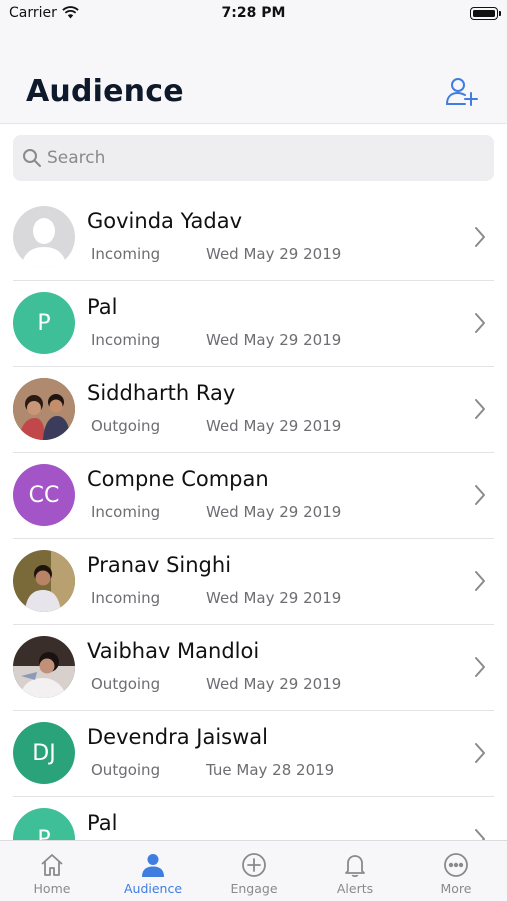 This screenshot has height=901, width=507. What do you see at coordinates (178, 479) in the screenshot?
I see `contact-name: Compne Compan` at bounding box center [178, 479].